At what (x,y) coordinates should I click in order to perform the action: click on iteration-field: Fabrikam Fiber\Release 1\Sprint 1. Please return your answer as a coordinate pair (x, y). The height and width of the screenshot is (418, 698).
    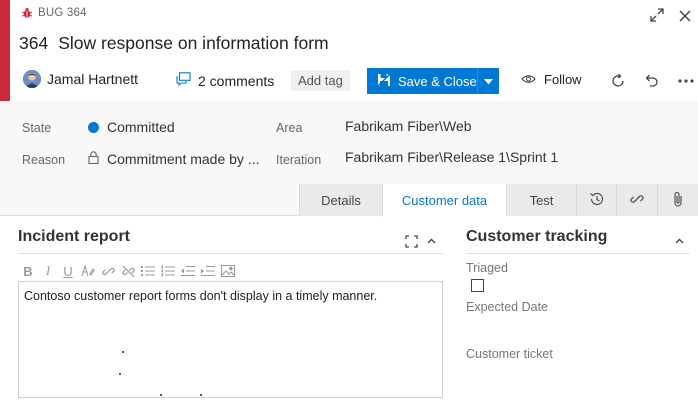
    Looking at the image, I should click on (451, 157).